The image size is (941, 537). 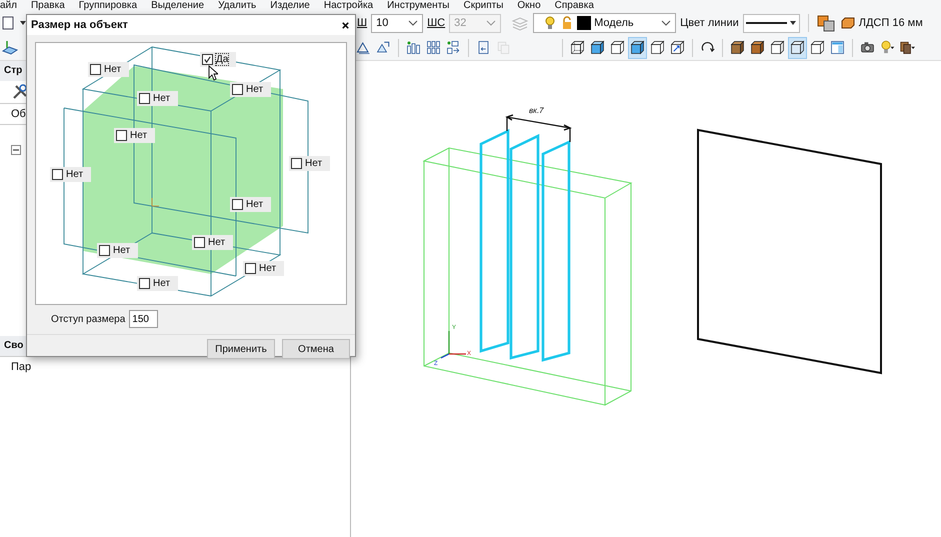 I want to click on board-icon, so click(x=847, y=23).